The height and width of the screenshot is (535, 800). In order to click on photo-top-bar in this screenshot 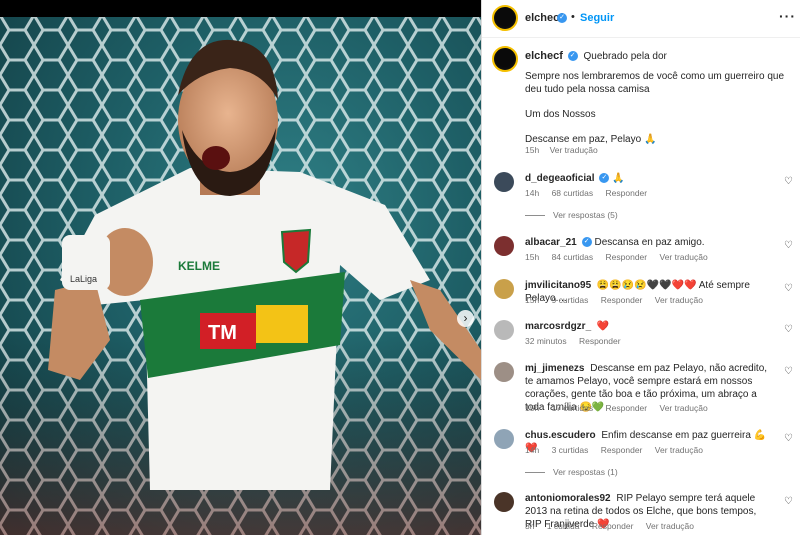, I will do `click(240, 8)`.